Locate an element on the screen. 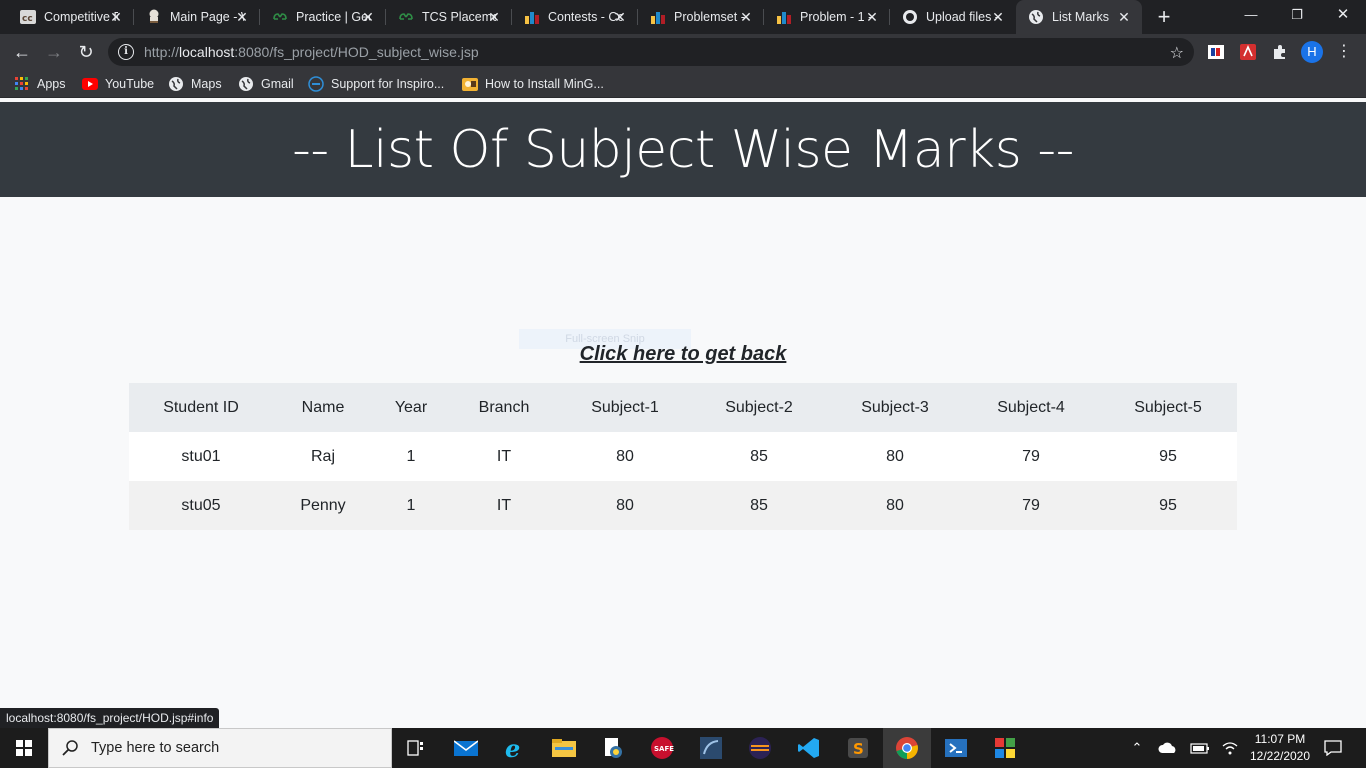 The image size is (1366, 768). tab-active: List Marks ✕ is located at coordinates (1079, 17).